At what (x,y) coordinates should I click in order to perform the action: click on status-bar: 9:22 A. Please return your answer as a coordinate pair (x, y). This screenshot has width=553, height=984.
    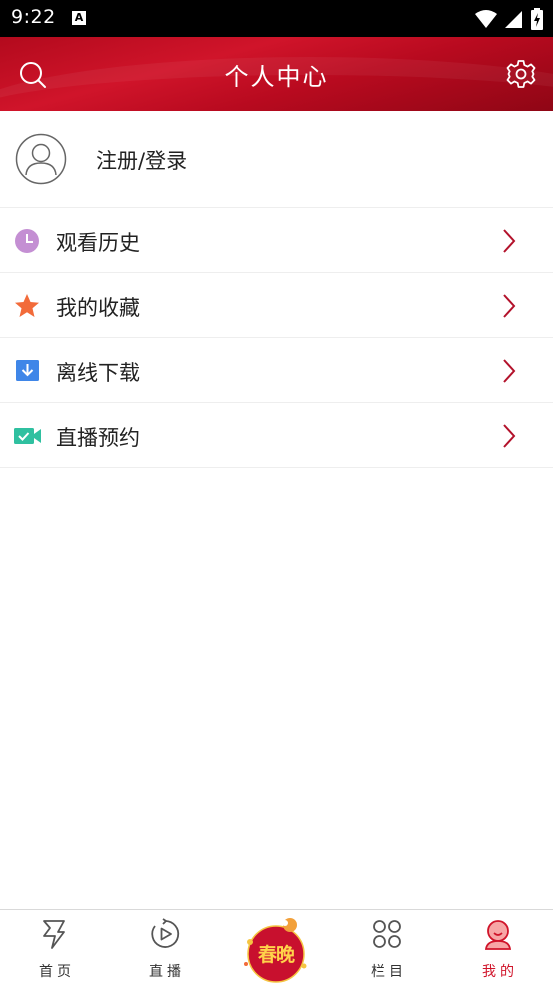
    Looking at the image, I should click on (276, 18).